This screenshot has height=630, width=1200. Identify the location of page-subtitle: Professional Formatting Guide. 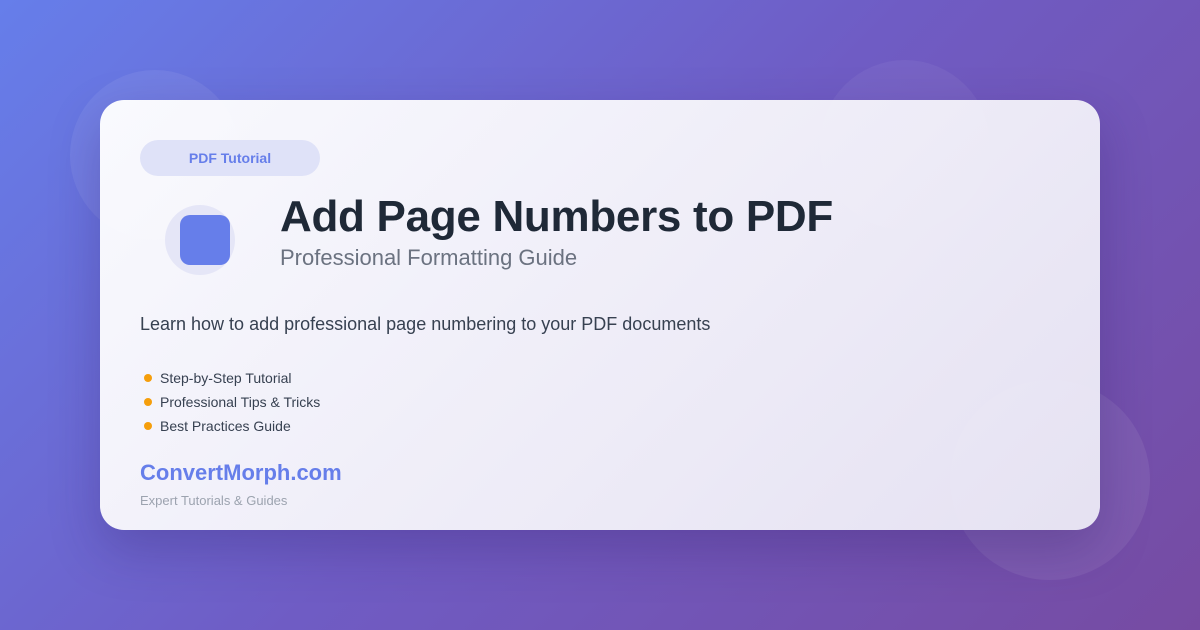
(429, 257).